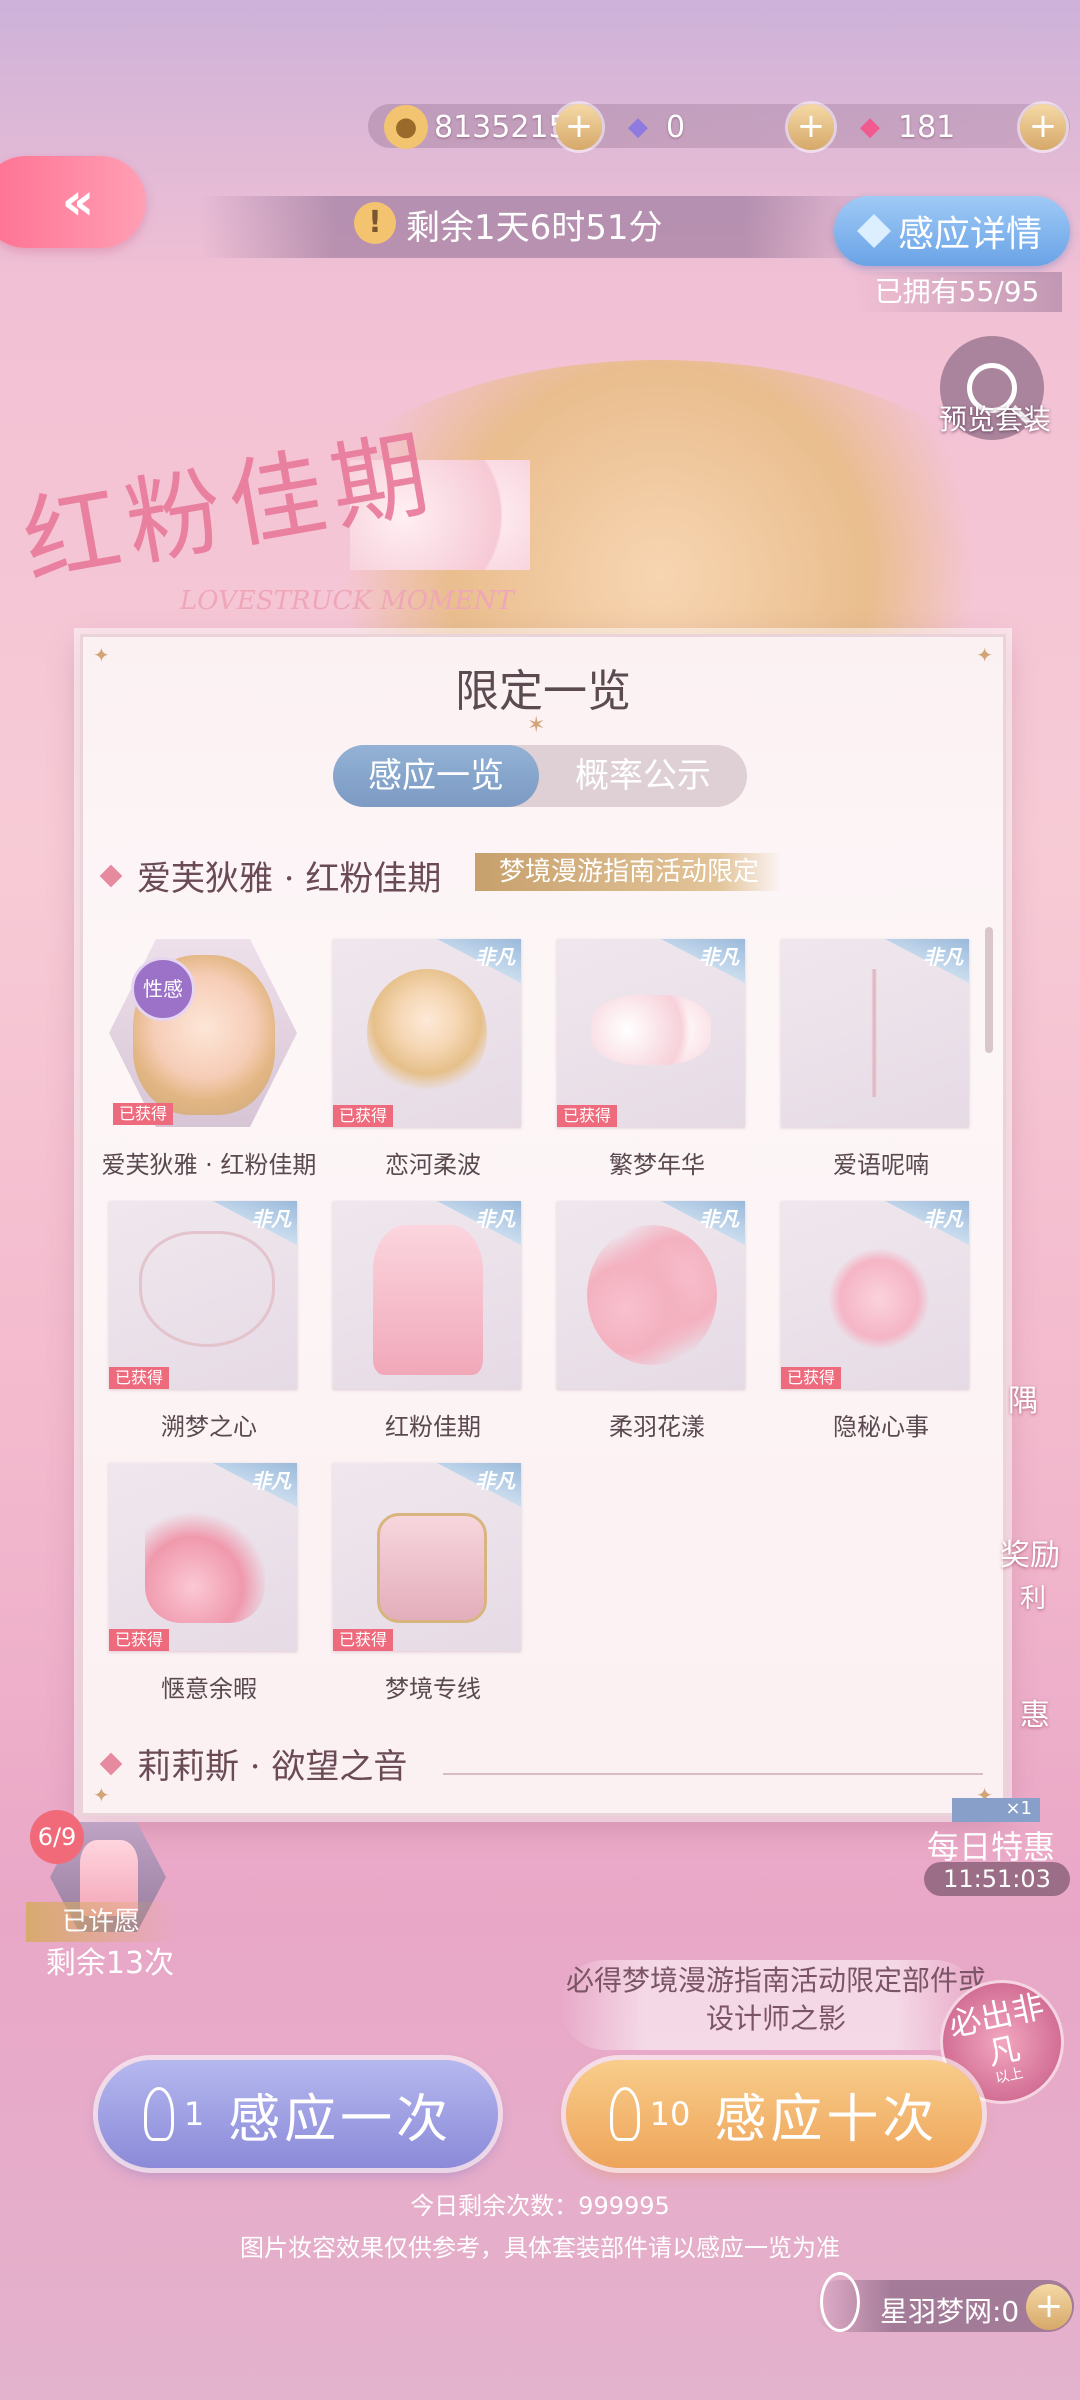 The image size is (1080, 2400). I want to click on hair-art, so click(427, 1033).